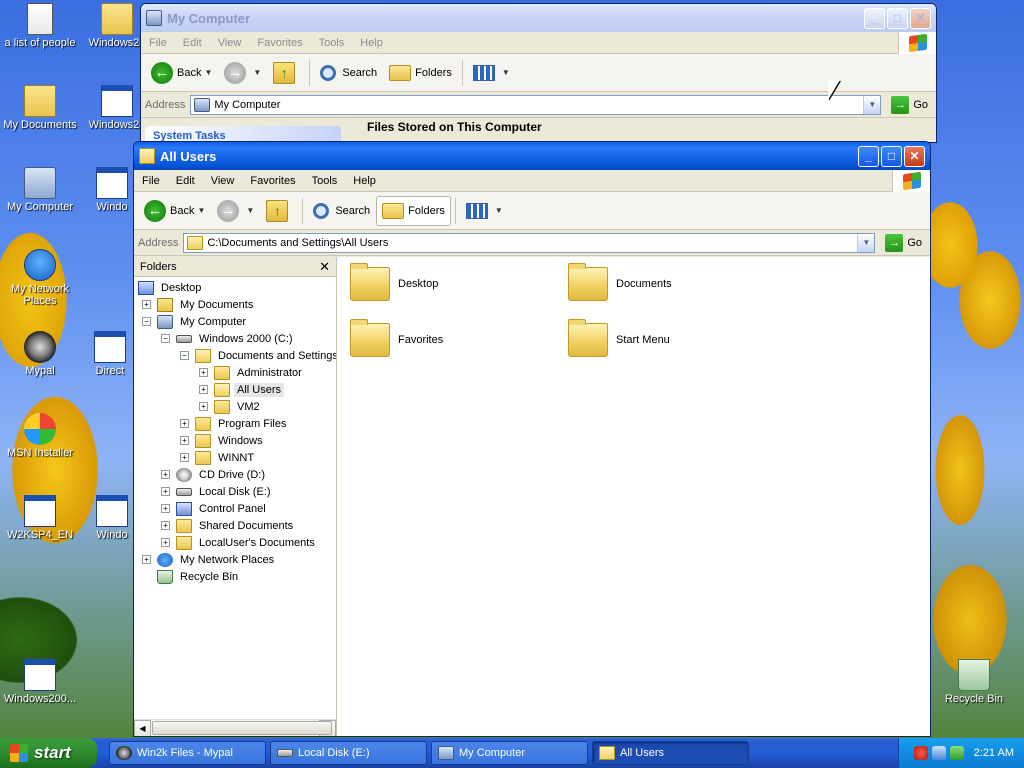 The image size is (1024, 768). What do you see at coordinates (228, 338) in the screenshot?
I see `tree-item-windows-2000-c: − Windows 2000 (C:)` at bounding box center [228, 338].